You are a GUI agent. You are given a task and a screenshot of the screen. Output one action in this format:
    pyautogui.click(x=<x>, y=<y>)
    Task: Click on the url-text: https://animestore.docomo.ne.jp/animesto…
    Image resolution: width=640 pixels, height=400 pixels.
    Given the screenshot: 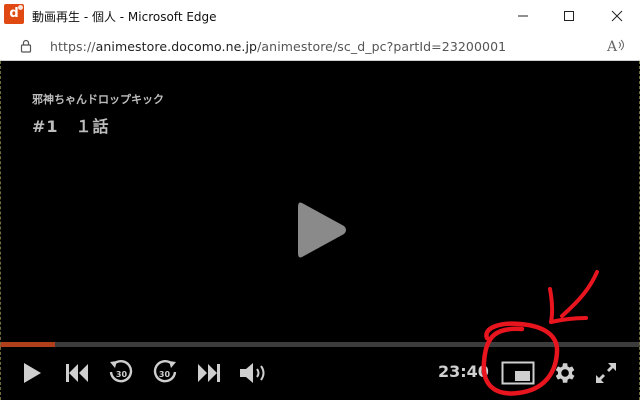 What is the action you would take?
    pyautogui.click(x=278, y=46)
    